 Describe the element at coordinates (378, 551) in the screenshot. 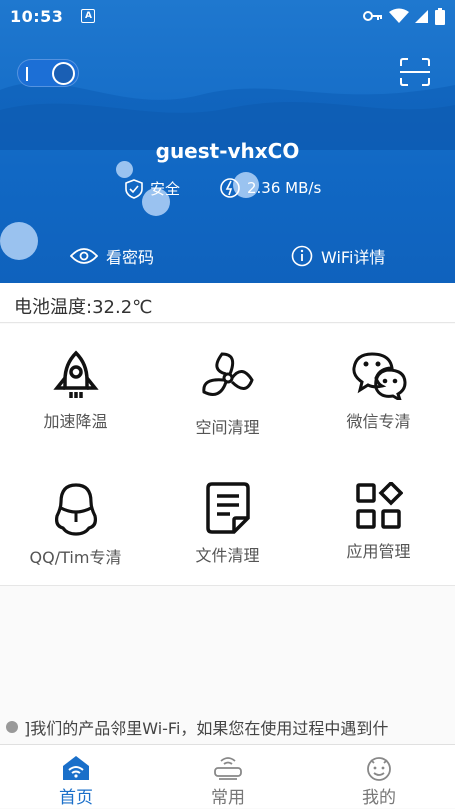

I see `tool-label: 应用管理` at that location.